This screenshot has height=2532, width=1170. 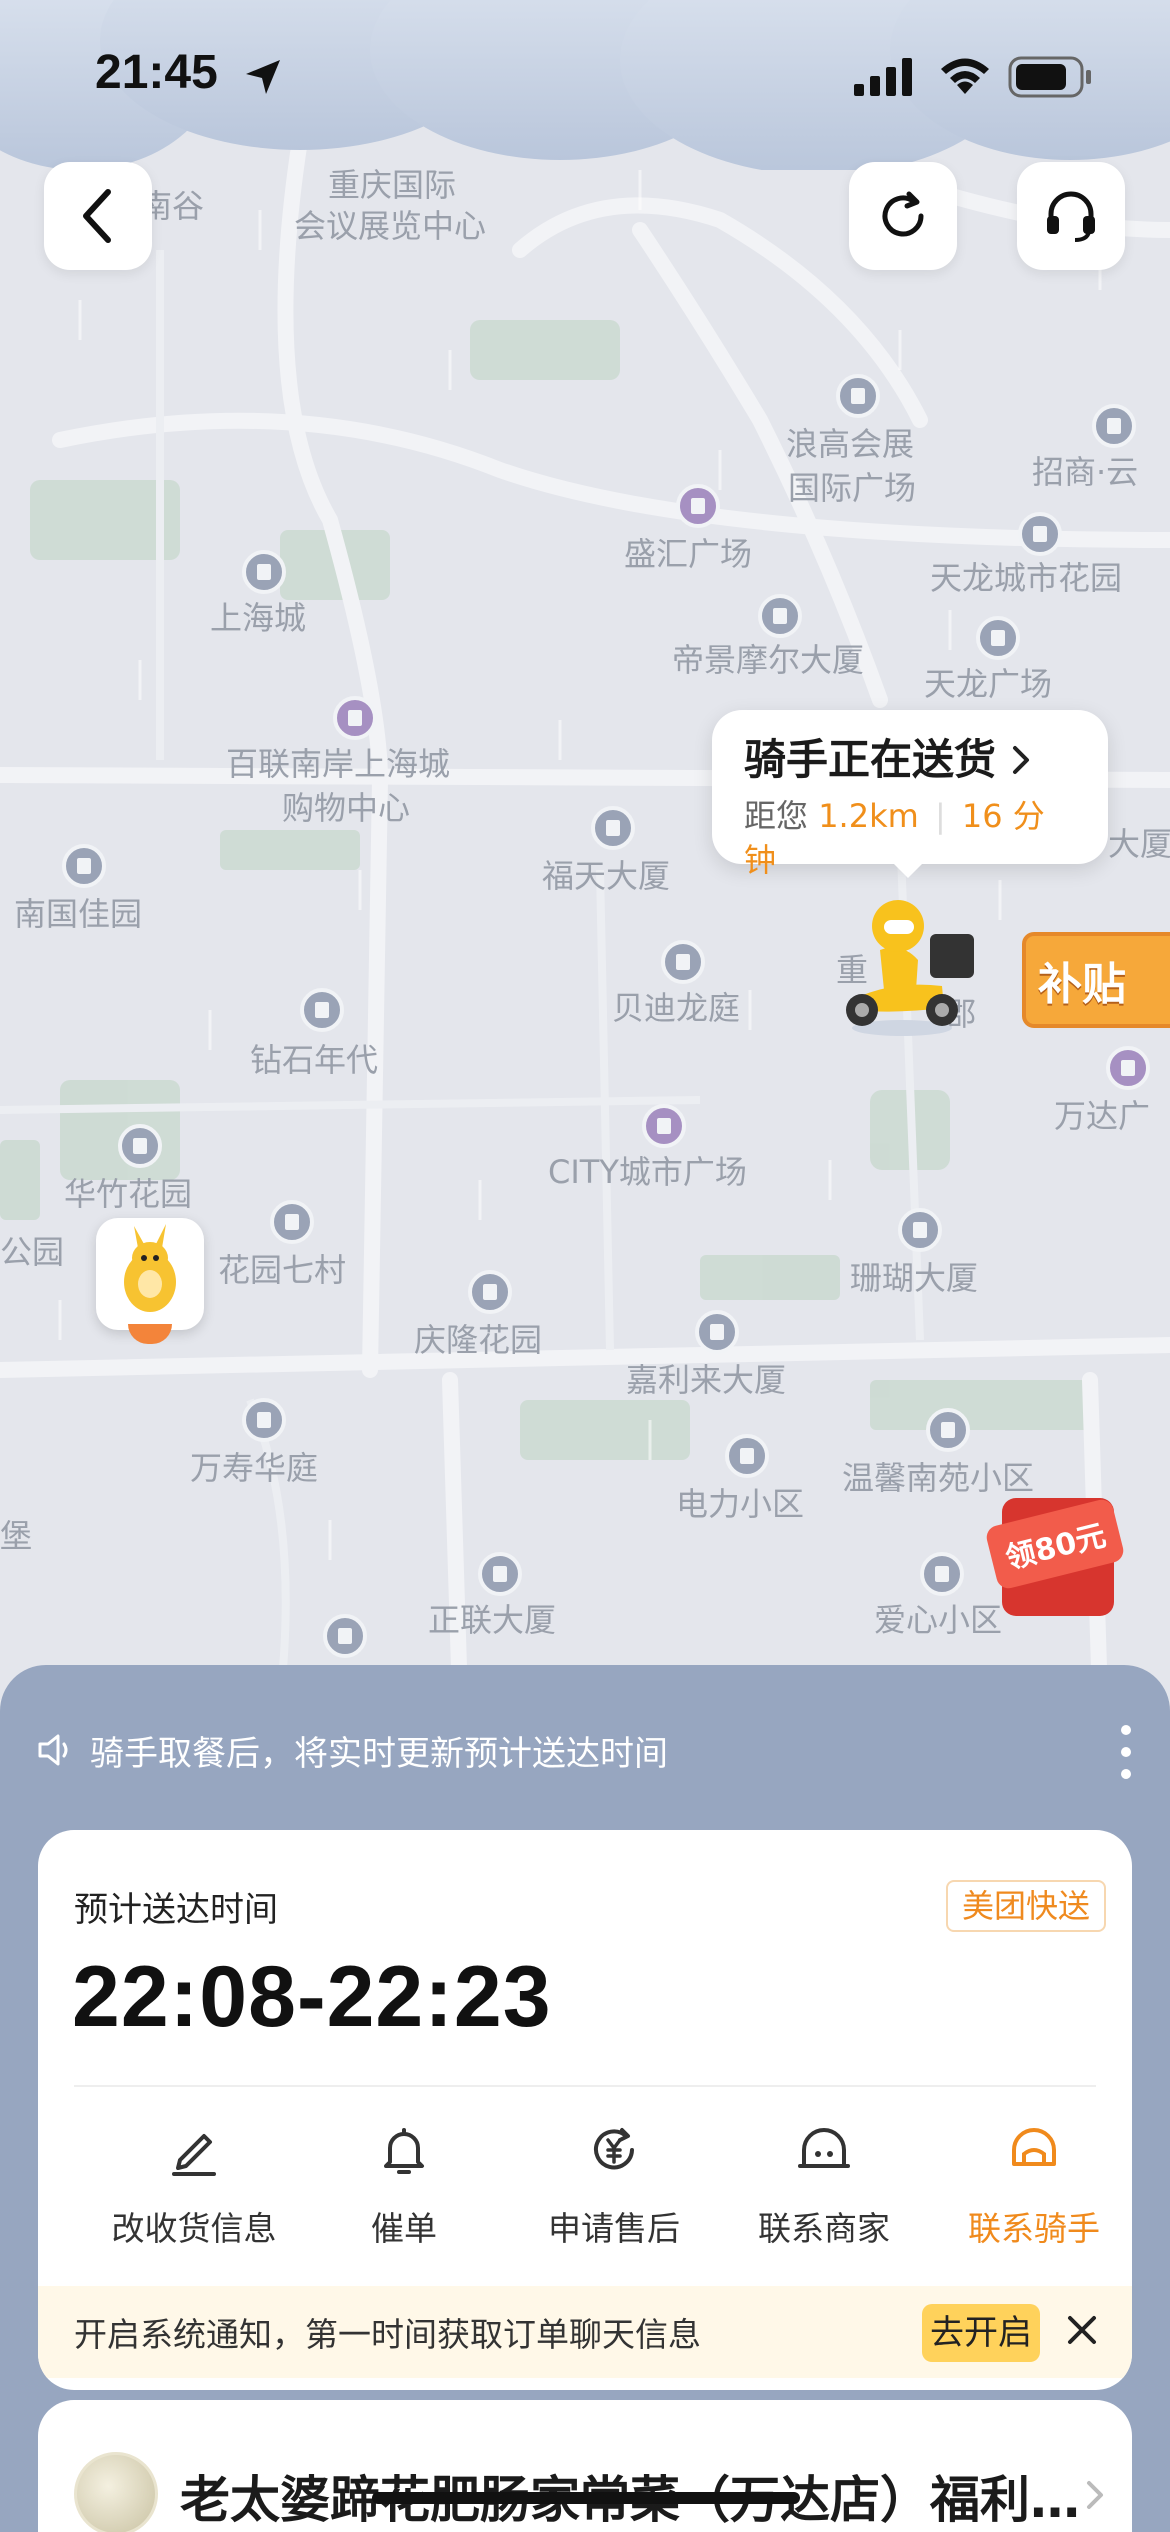 I want to click on destination-kangaroo-marker, so click(x=150, y=1281).